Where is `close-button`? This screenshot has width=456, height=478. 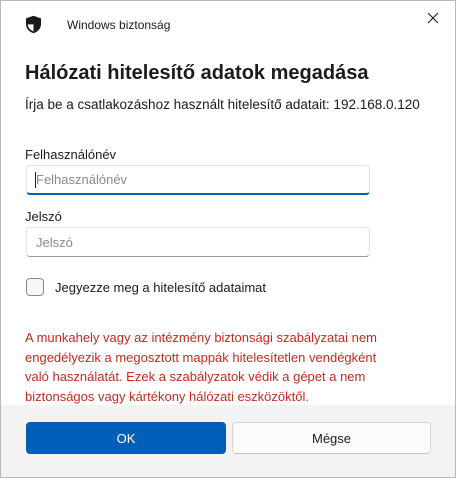 close-button is located at coordinates (433, 20).